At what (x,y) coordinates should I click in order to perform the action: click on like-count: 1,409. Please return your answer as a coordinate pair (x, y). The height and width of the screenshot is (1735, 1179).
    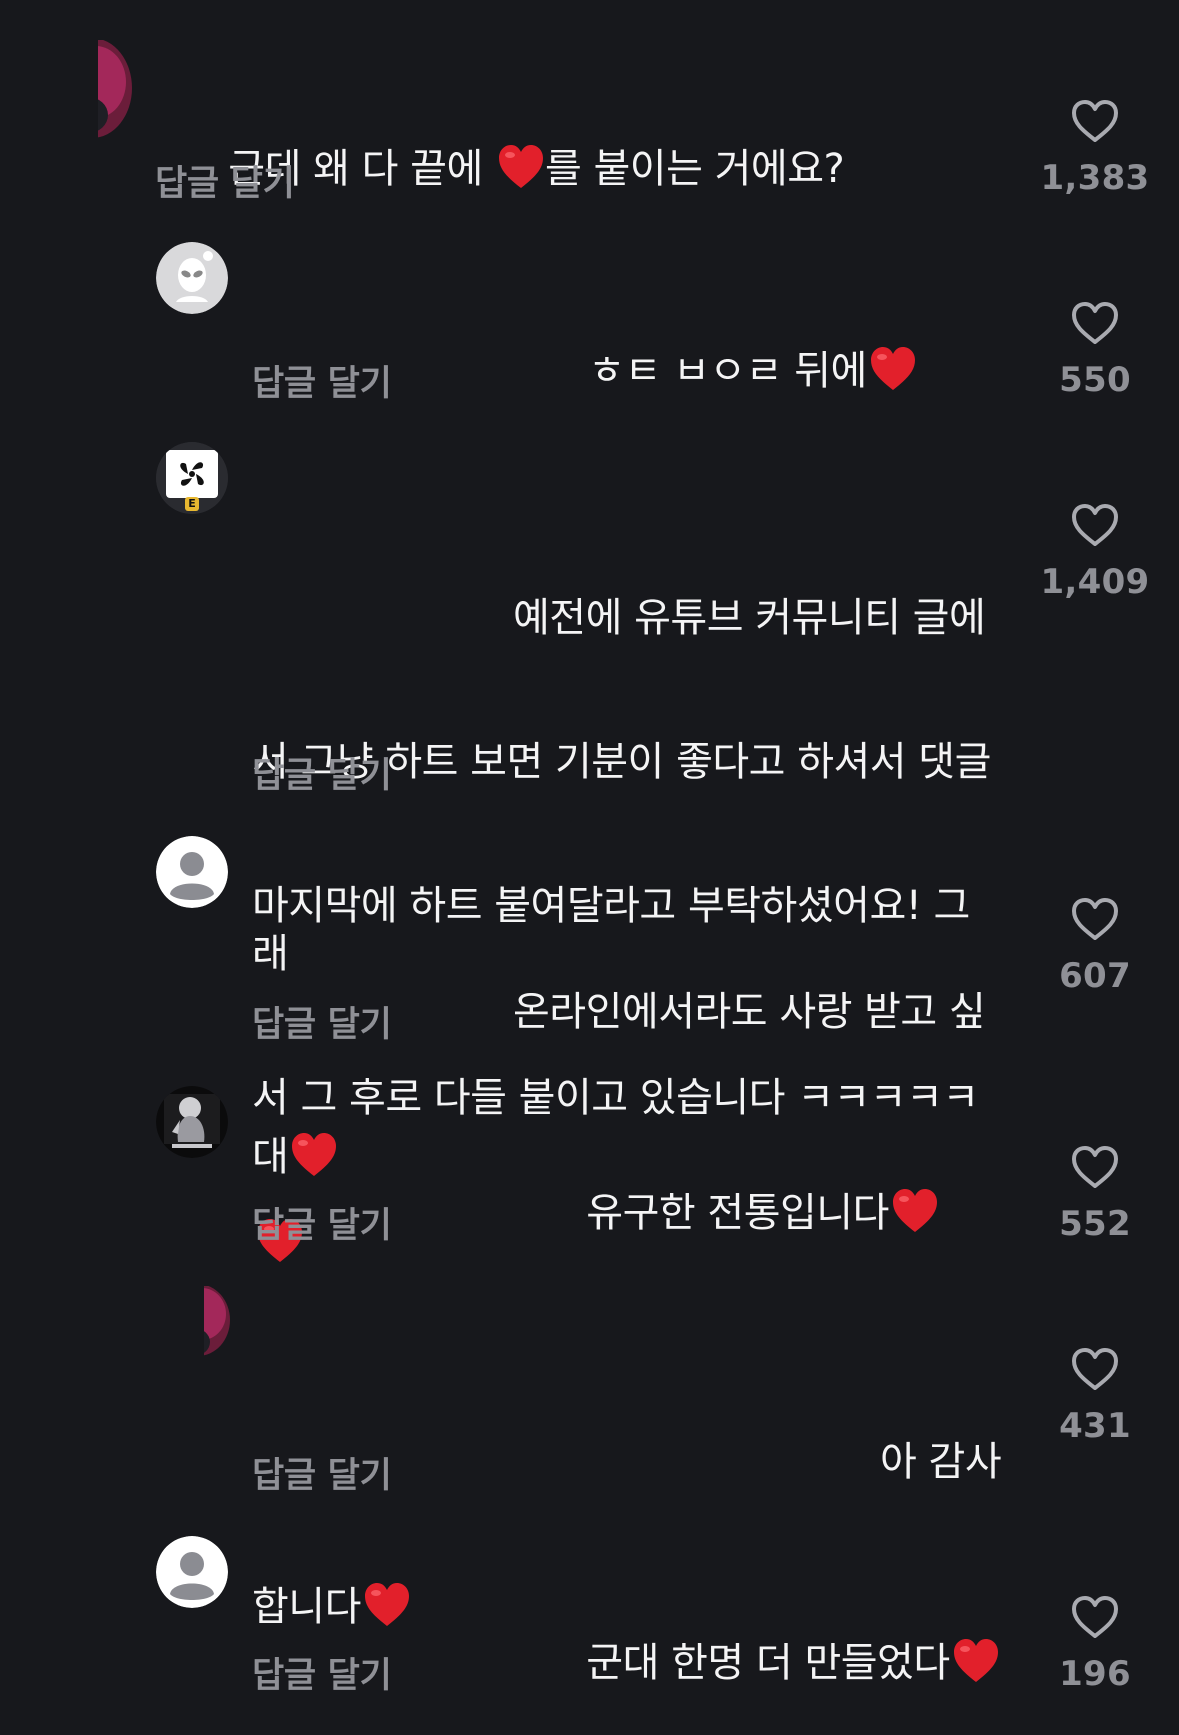
    Looking at the image, I should click on (1095, 582).